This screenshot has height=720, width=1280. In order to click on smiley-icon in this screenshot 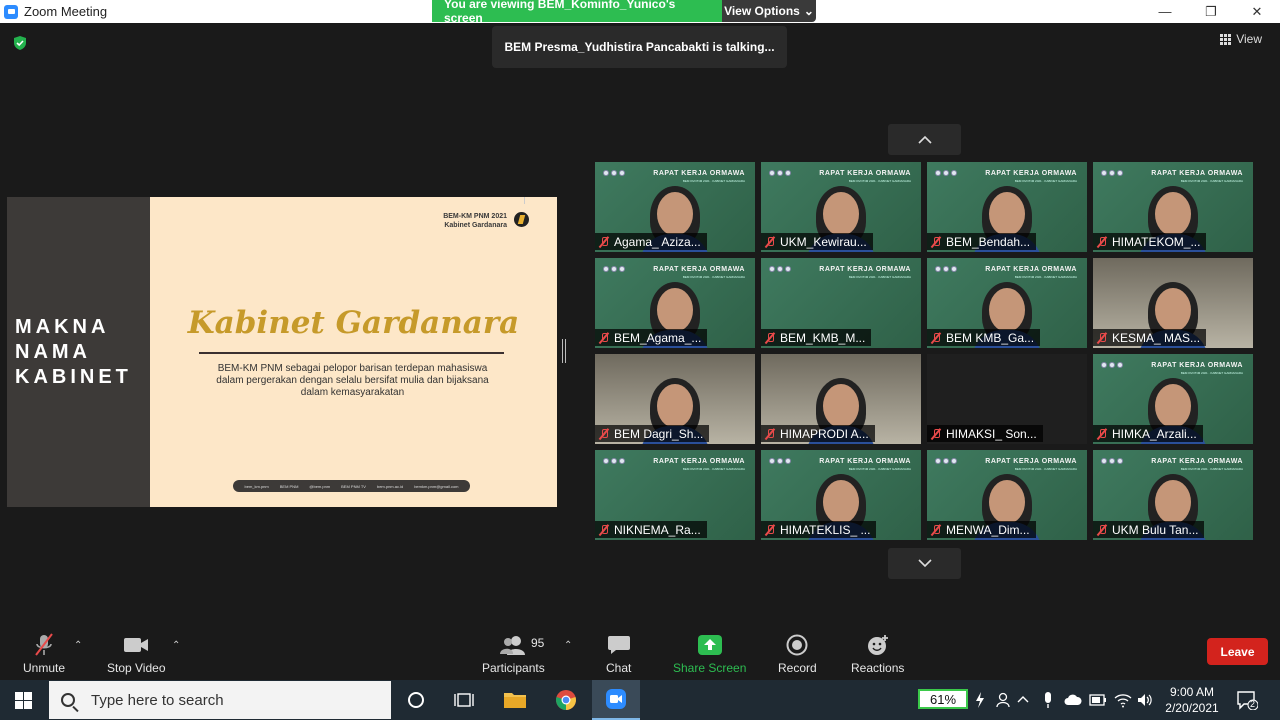, I will do `click(877, 645)`.